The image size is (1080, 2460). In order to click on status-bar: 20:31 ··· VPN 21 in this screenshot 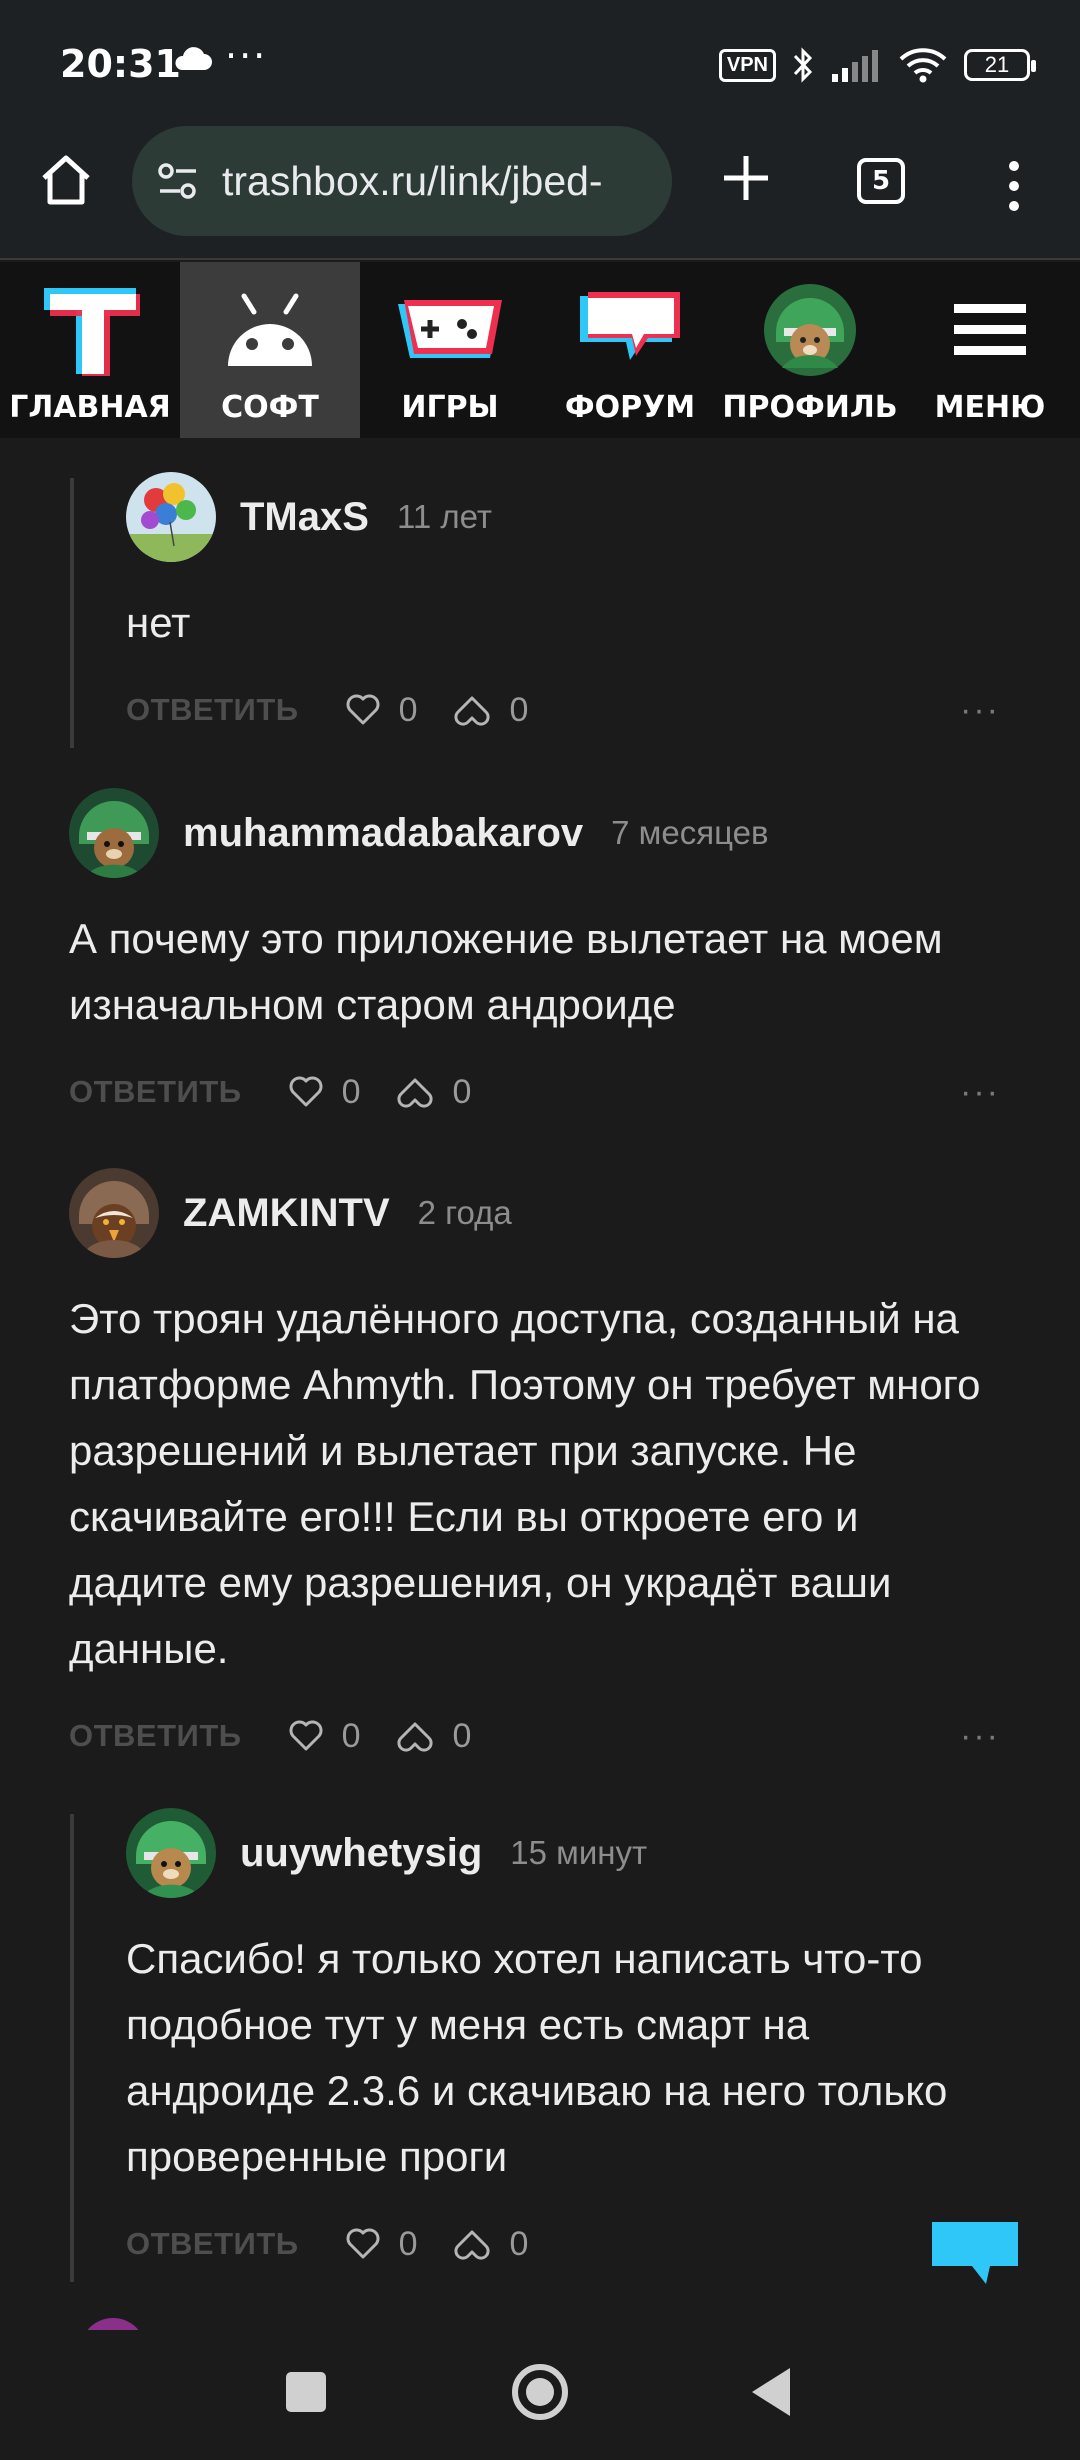, I will do `click(540, 60)`.